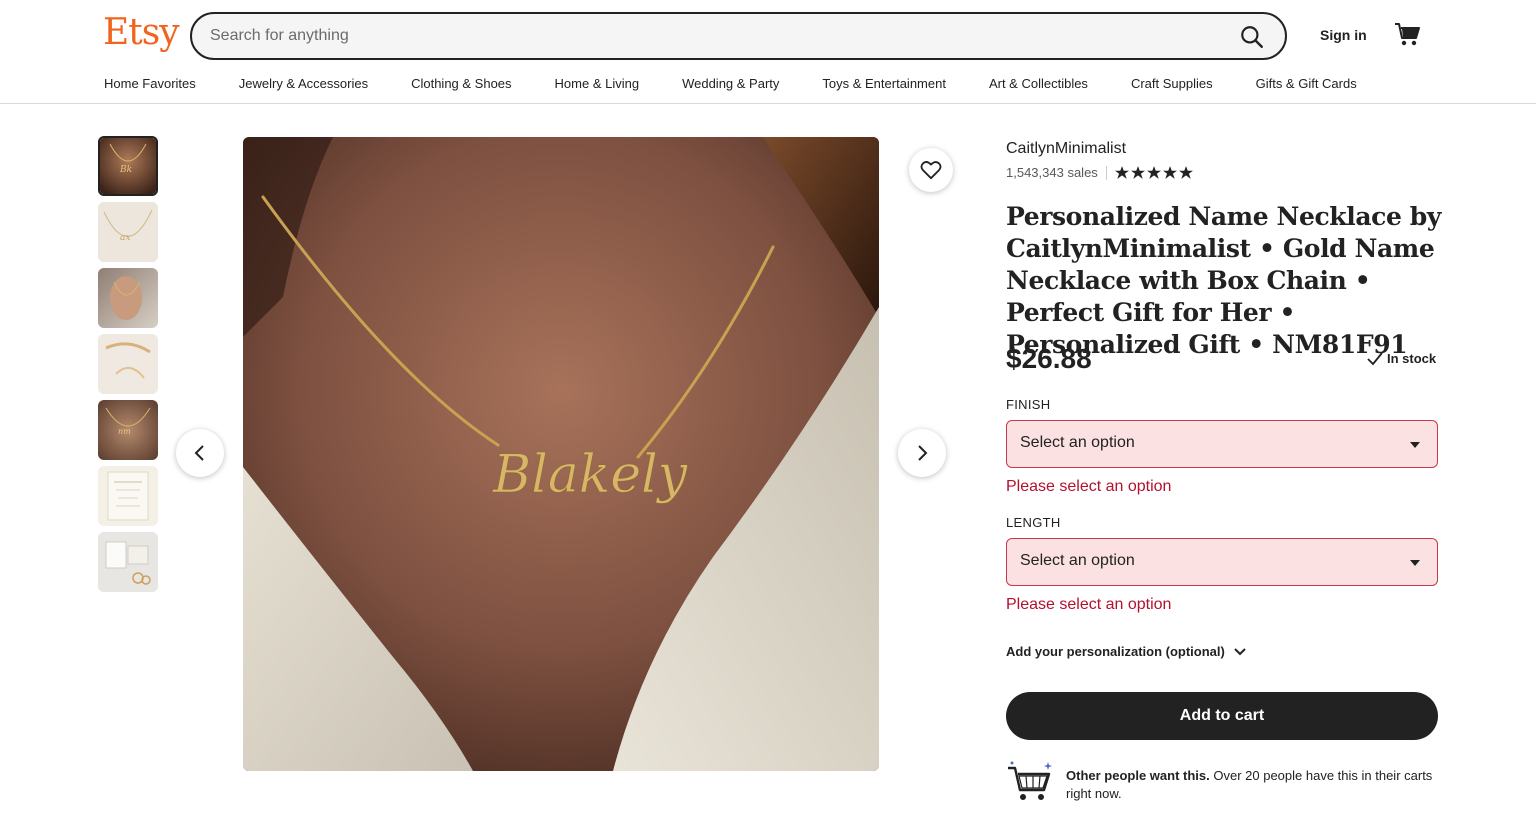 The width and height of the screenshot is (1536, 816). Describe the element at coordinates (1049, 358) in the screenshot. I see `product-price: $26.88` at that location.